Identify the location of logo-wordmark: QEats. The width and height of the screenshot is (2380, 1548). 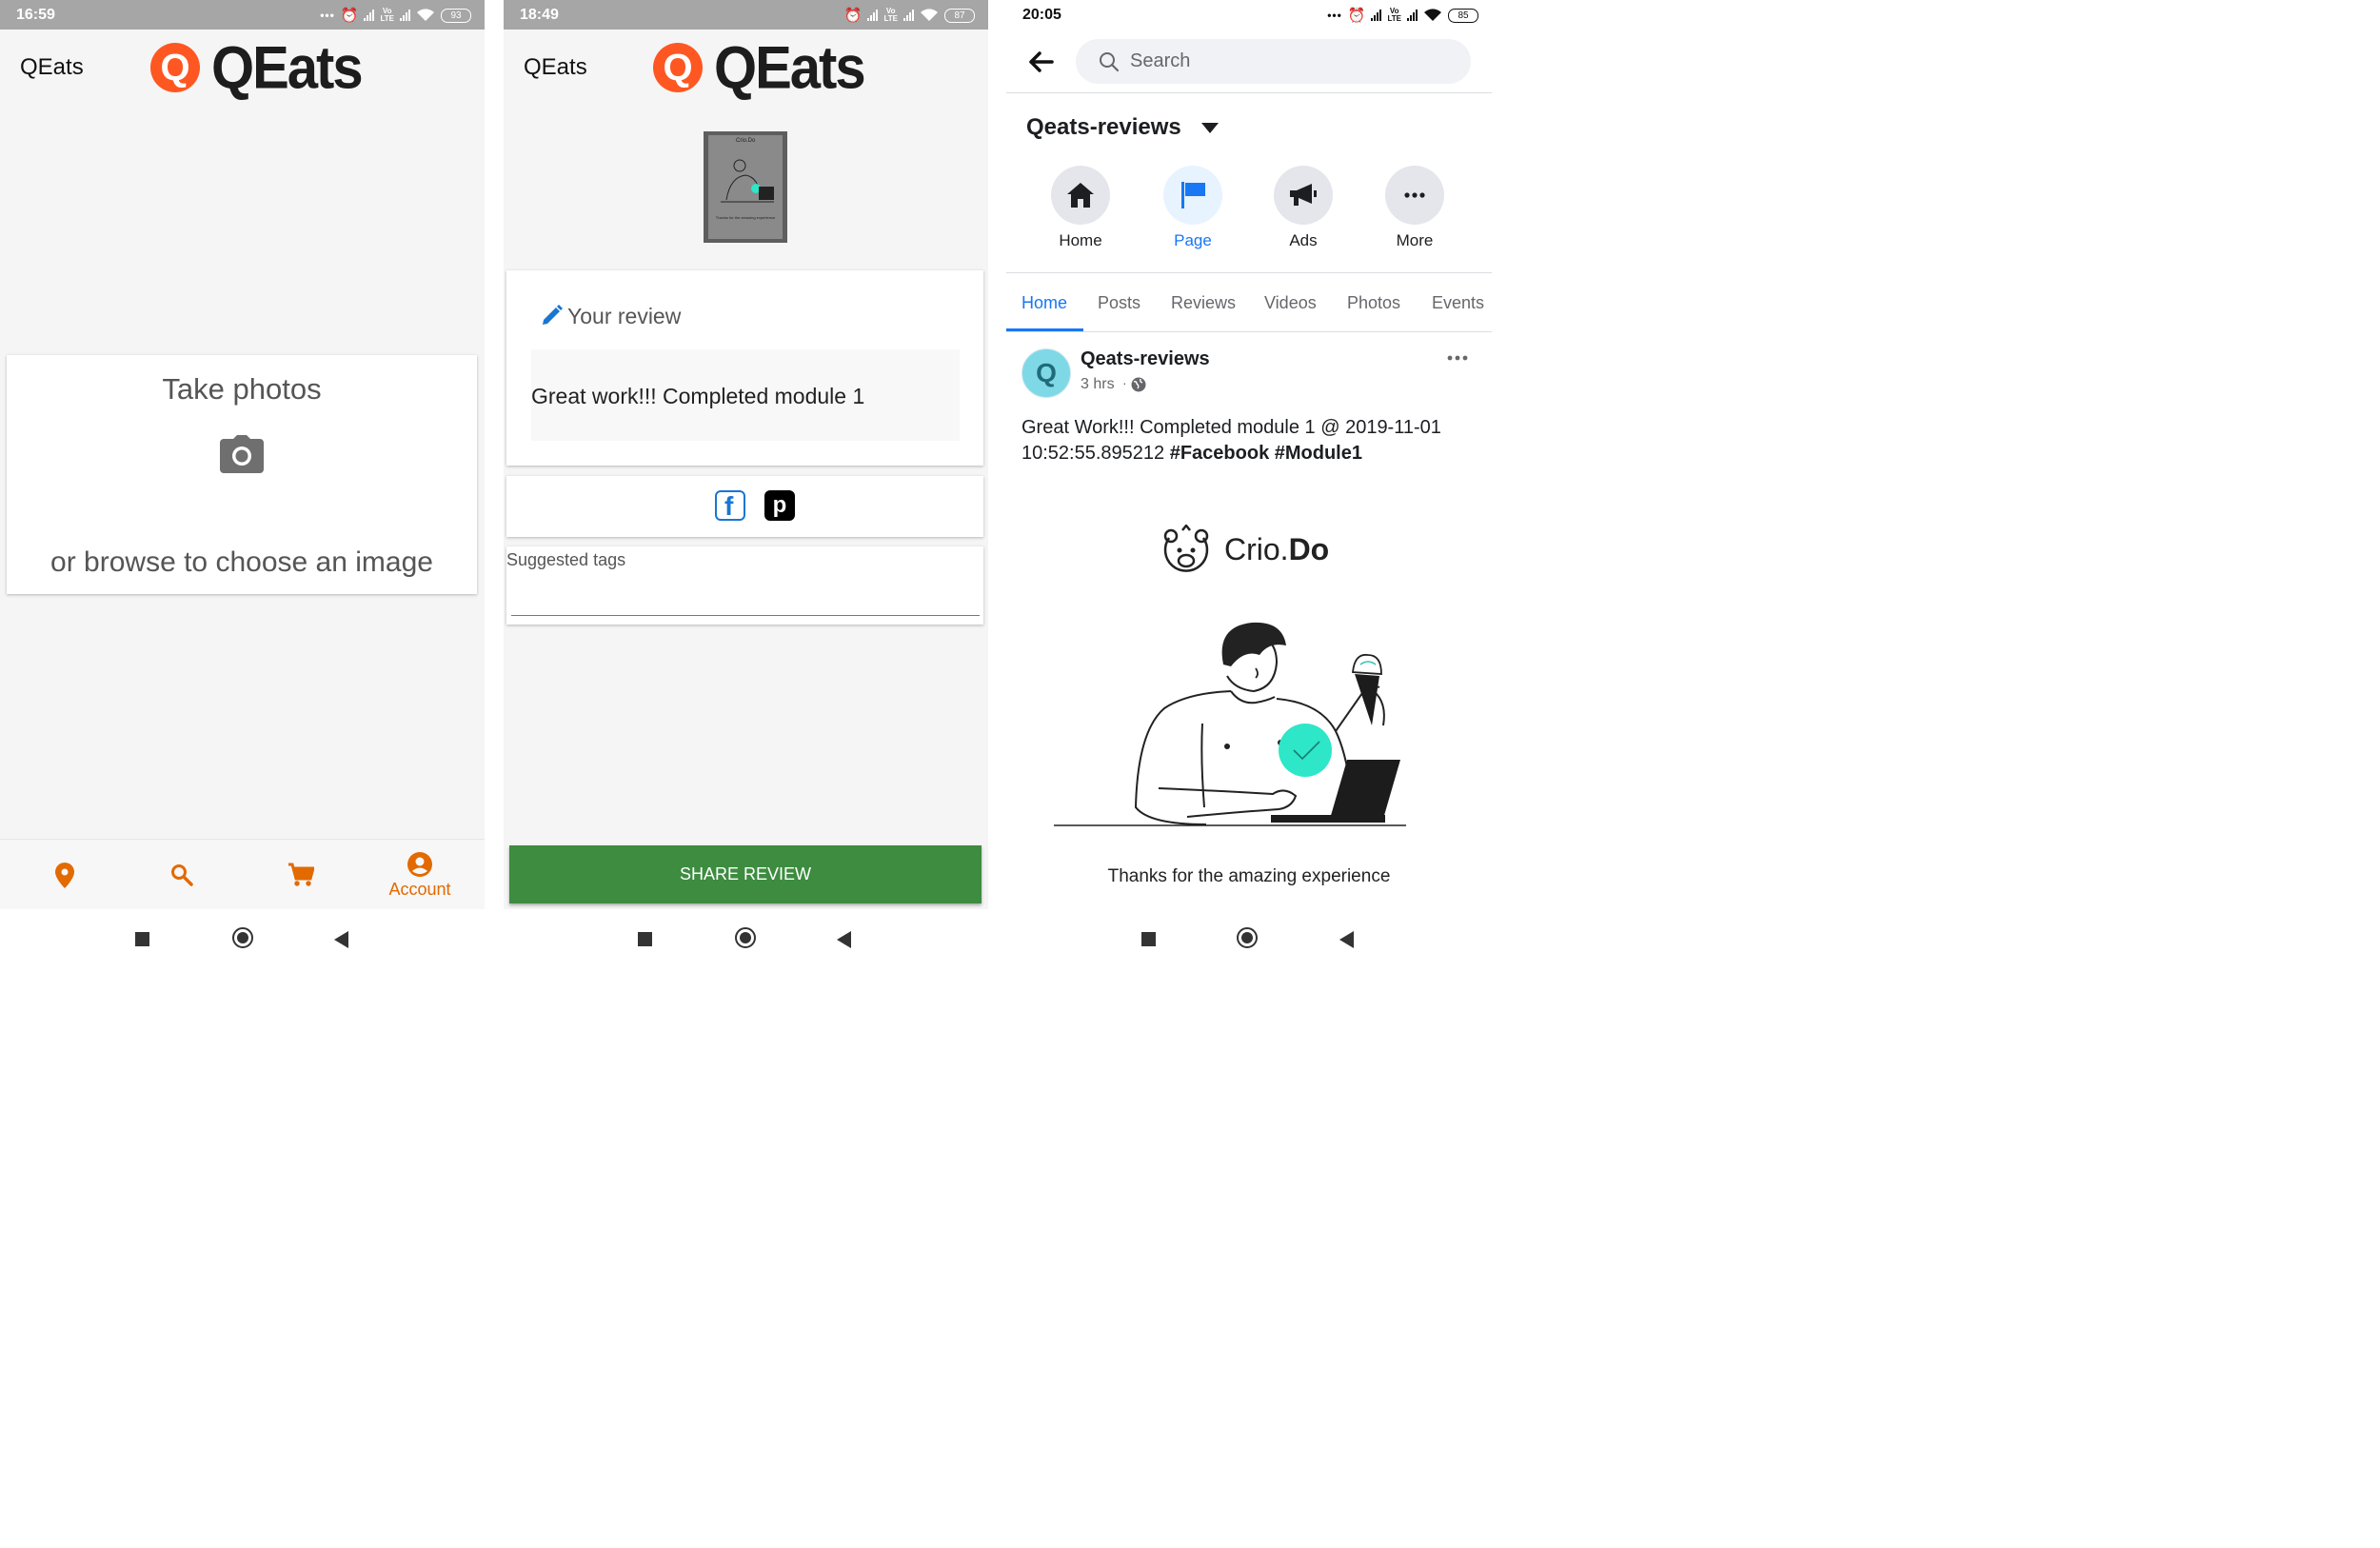
(287, 67).